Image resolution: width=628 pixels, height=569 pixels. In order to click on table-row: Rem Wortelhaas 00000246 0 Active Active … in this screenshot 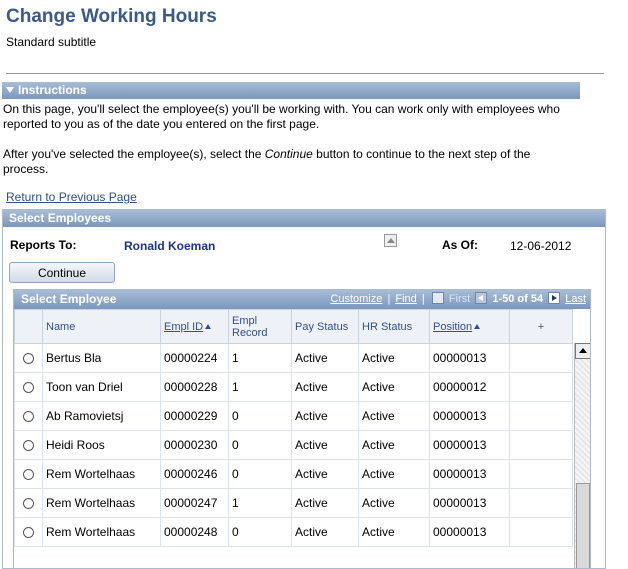, I will do `click(293, 474)`.